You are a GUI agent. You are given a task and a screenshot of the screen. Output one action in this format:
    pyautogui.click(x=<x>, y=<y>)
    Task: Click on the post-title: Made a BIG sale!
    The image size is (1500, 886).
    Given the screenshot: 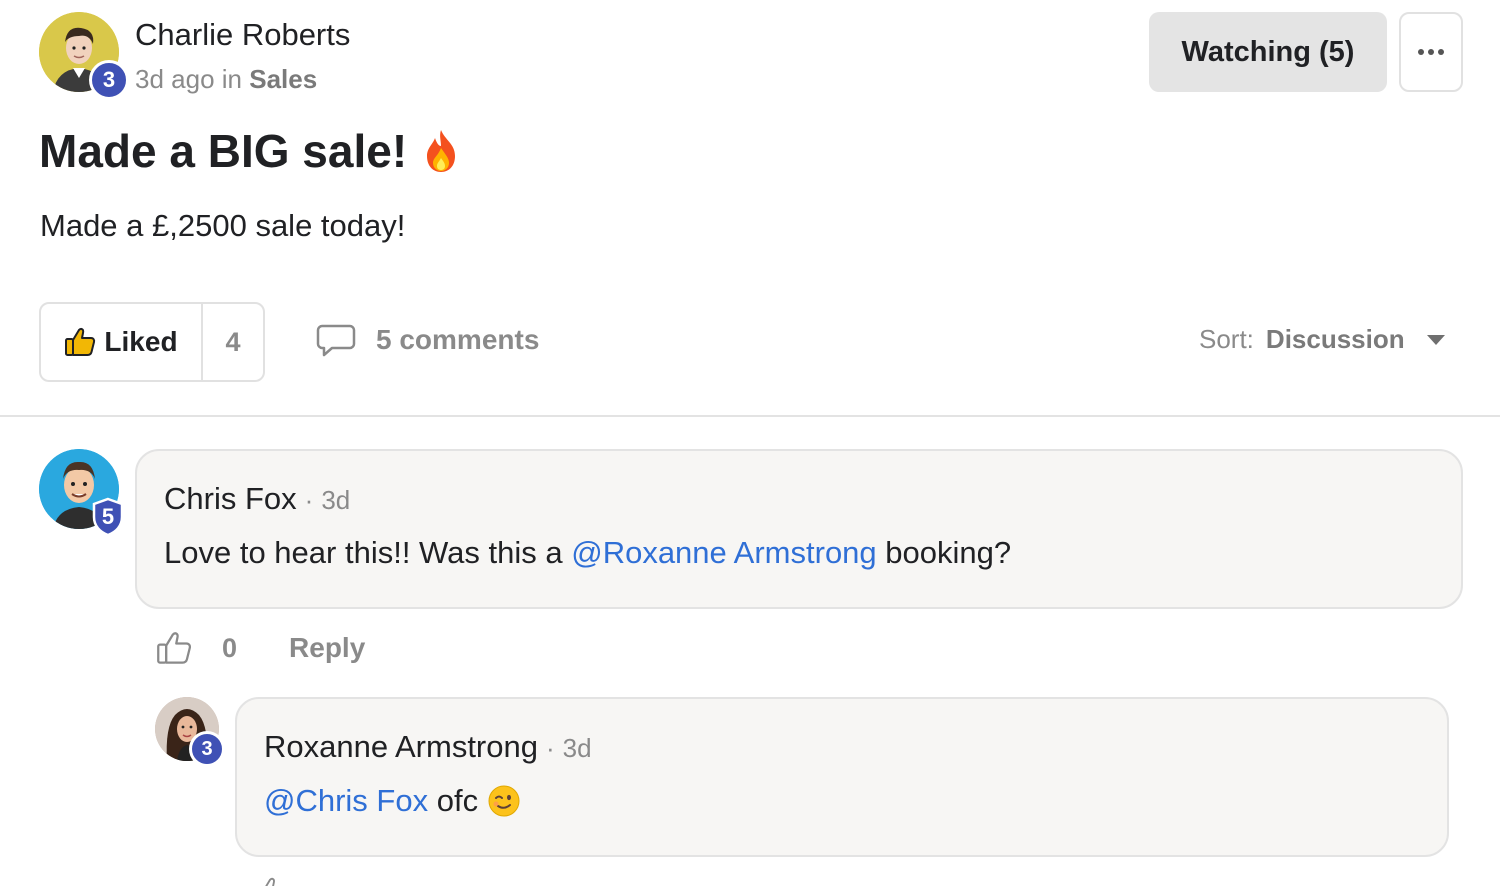 What is the action you would take?
    pyautogui.click(x=250, y=151)
    